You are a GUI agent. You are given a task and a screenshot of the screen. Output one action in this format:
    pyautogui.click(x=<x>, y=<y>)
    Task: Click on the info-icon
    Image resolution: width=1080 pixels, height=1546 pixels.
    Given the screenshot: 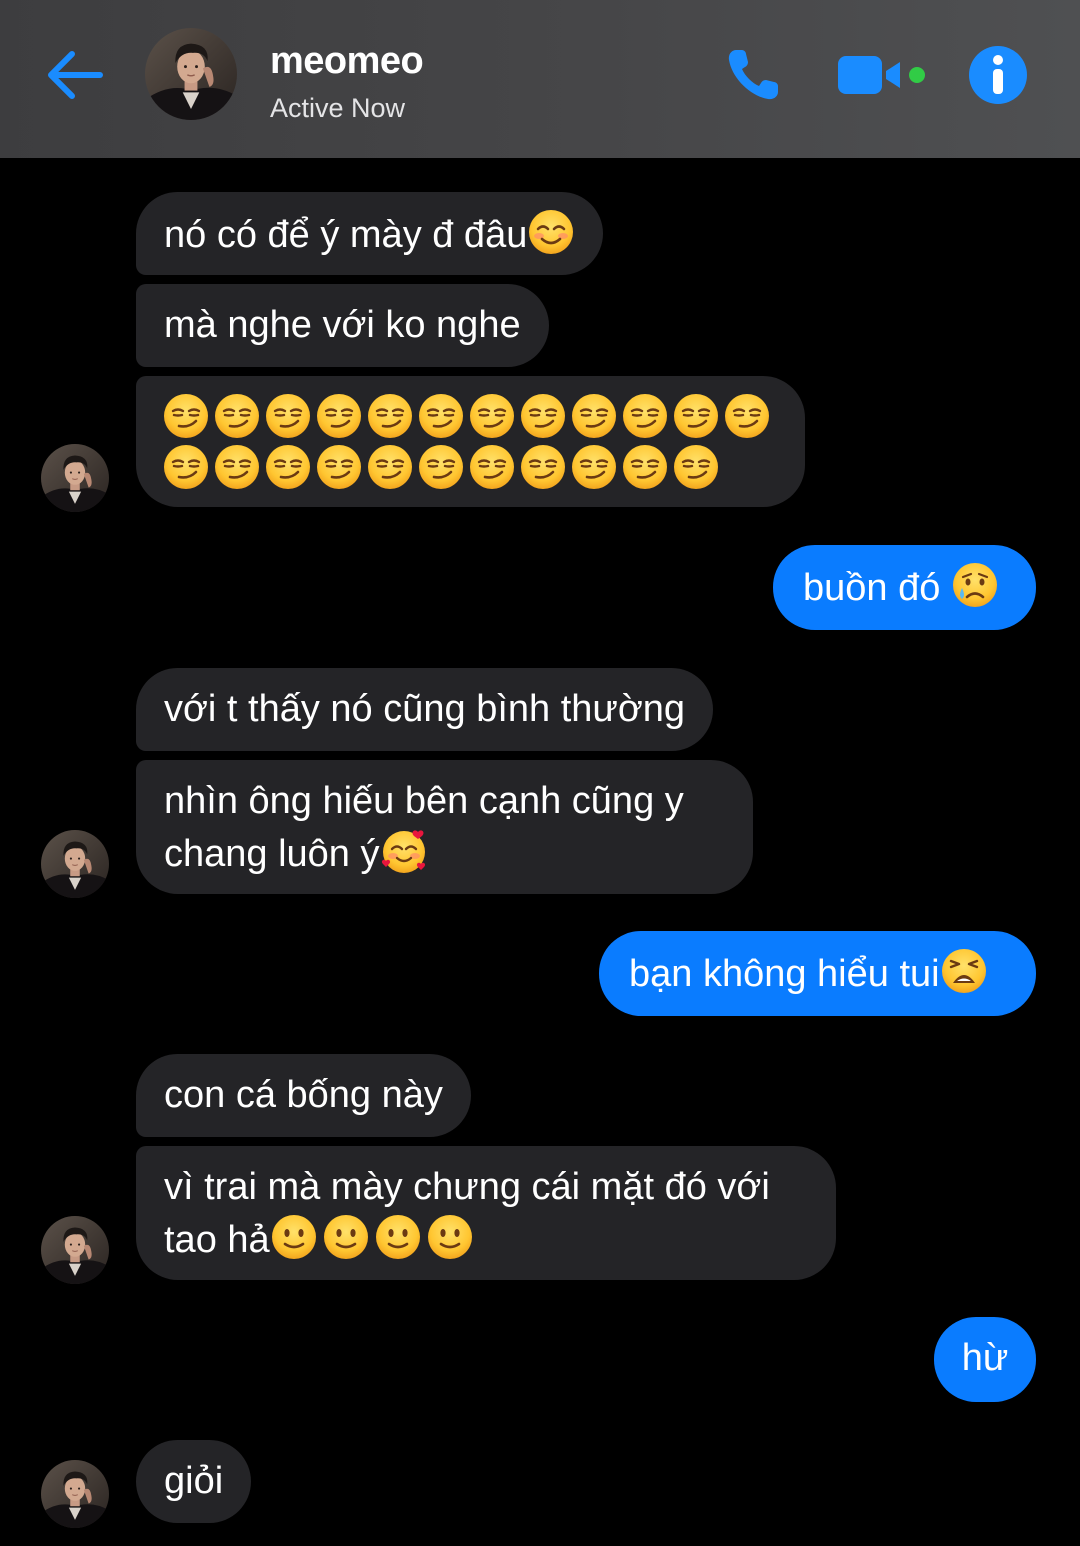 What is the action you would take?
    pyautogui.click(x=998, y=75)
    